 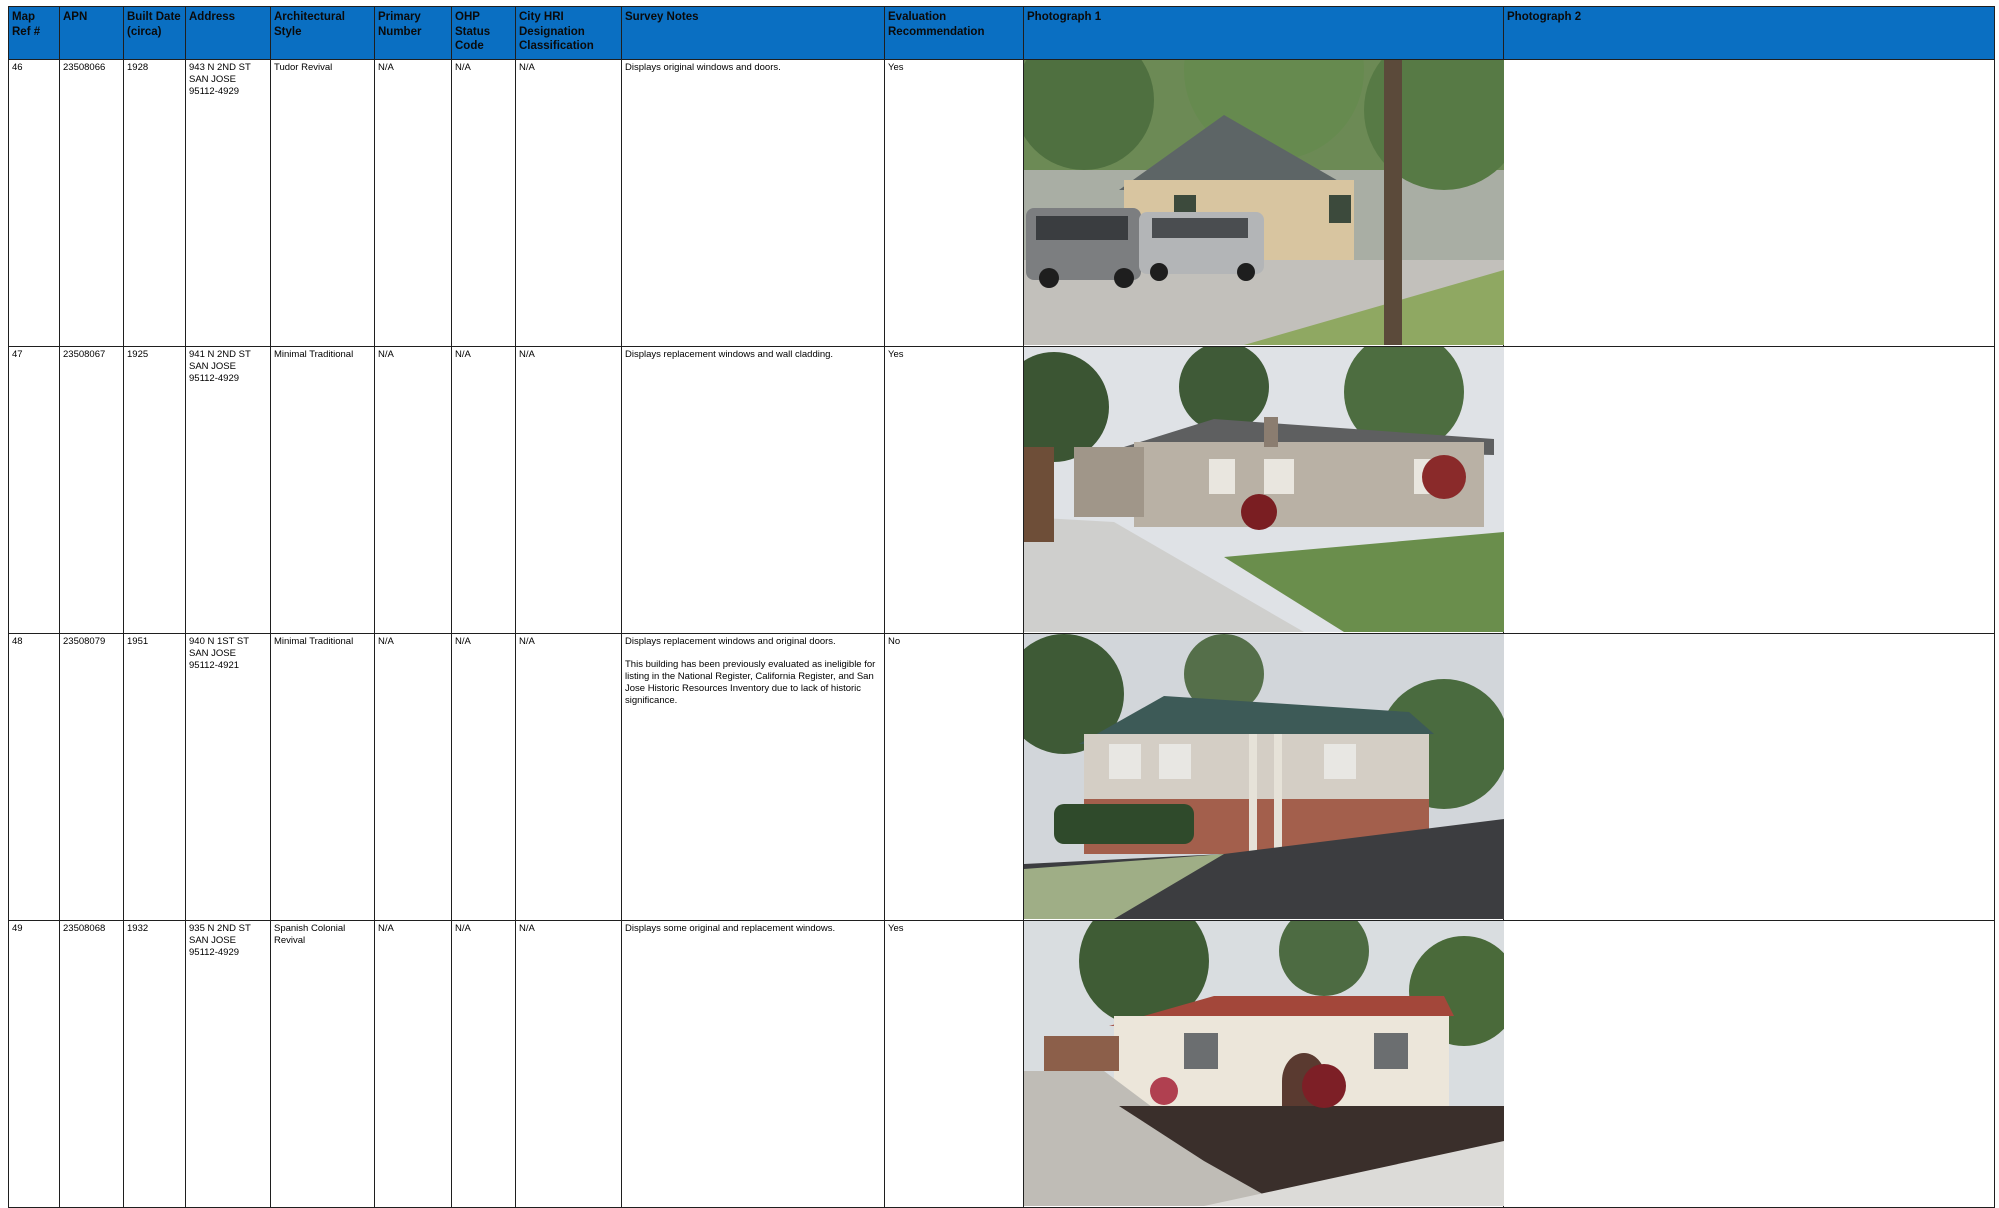 I want to click on address-cell: 943 N 2ND ST SAN JOSE 95112-4929, so click(x=228, y=203).